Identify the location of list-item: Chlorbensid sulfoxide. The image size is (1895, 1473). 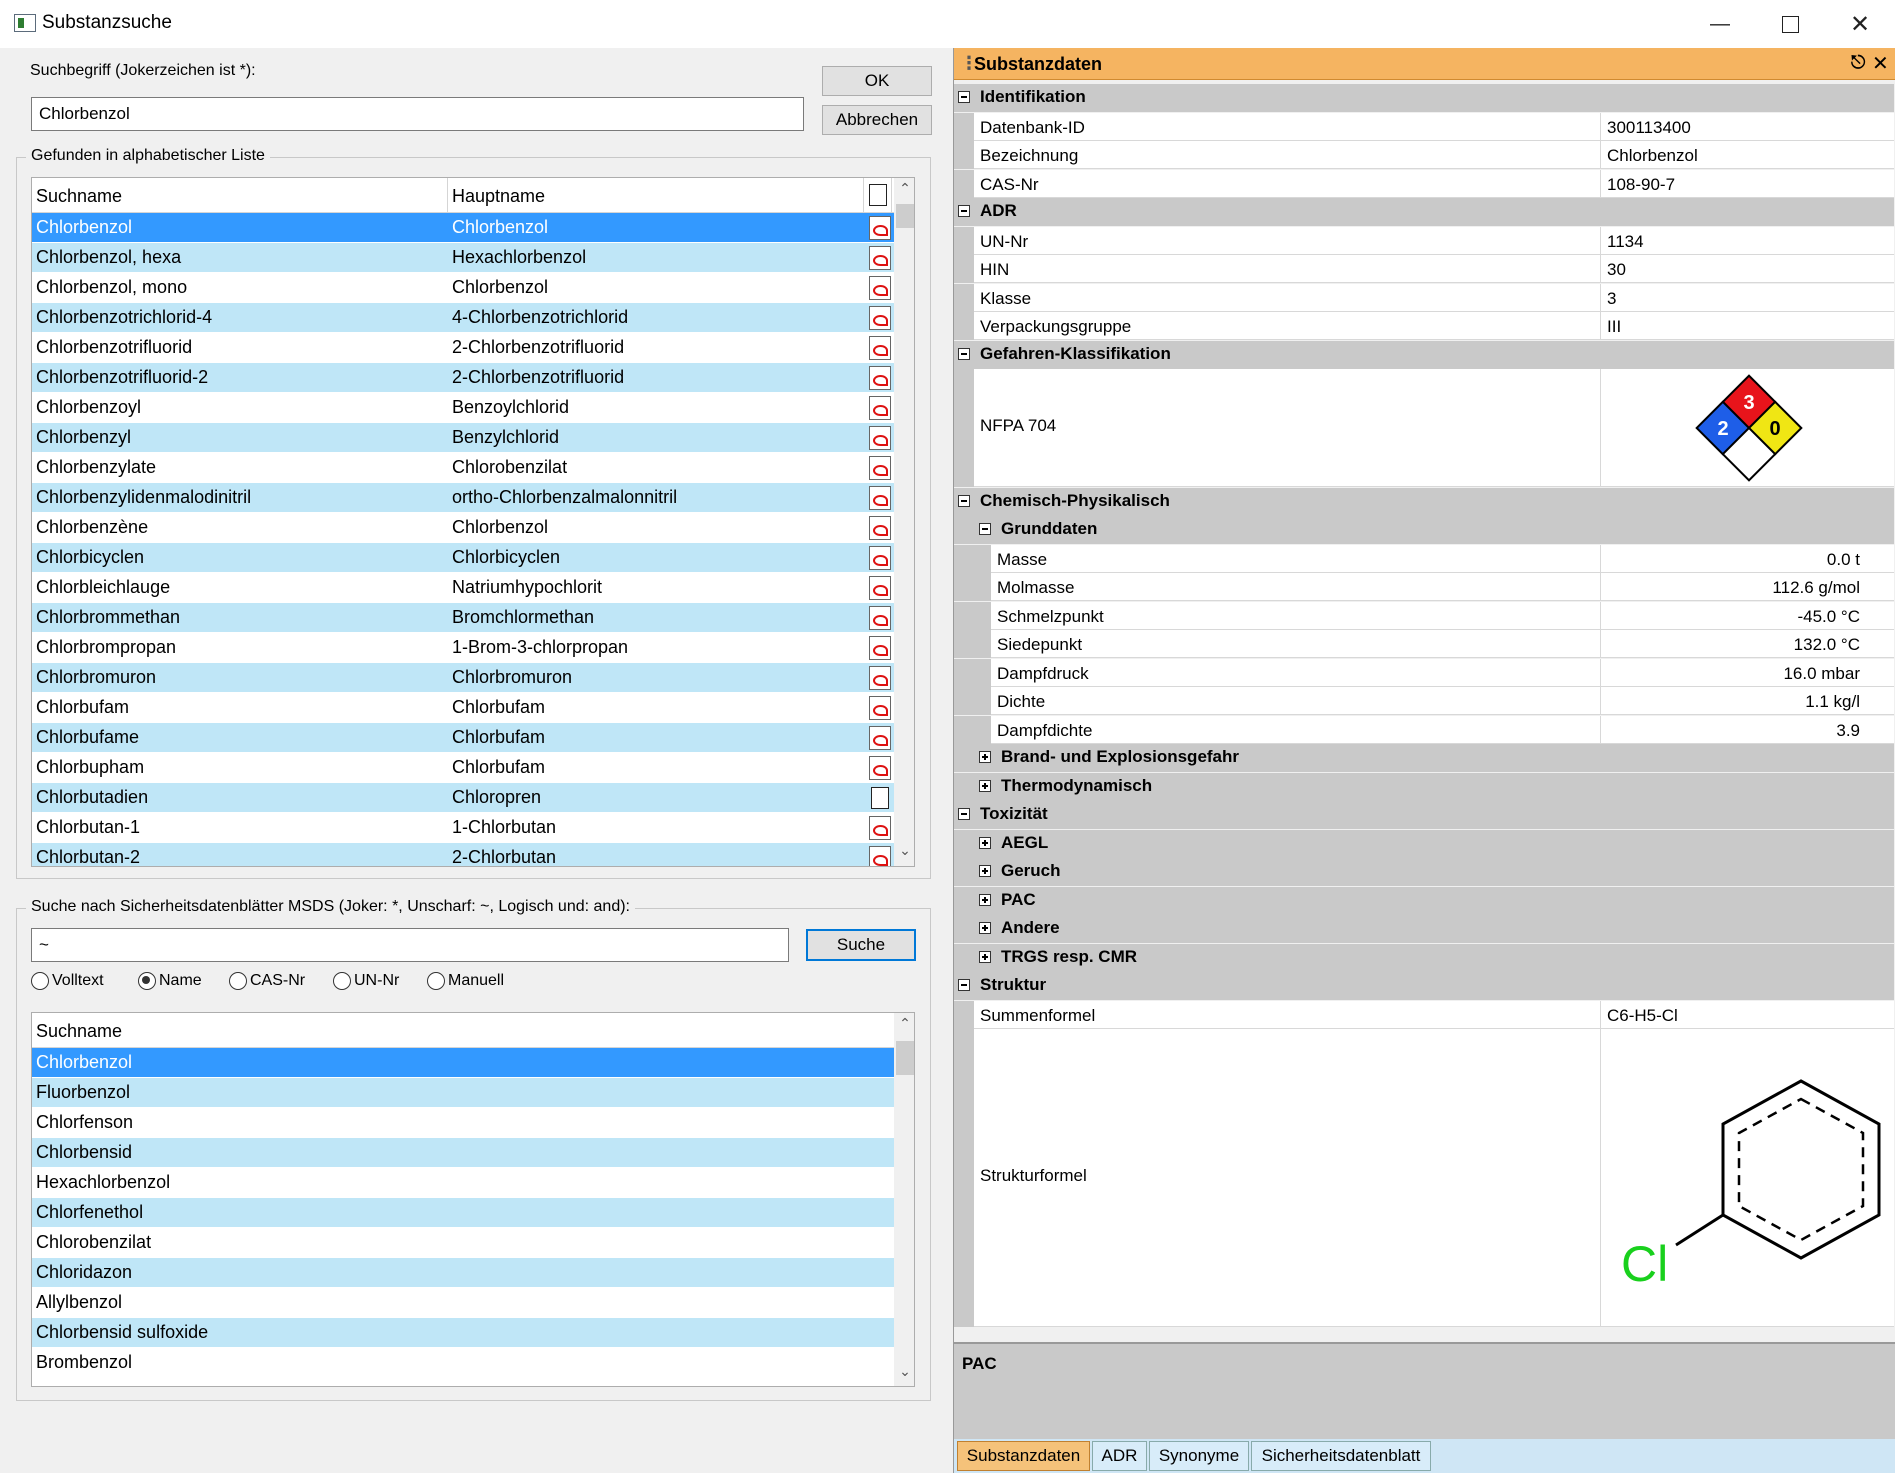
(473, 1333).